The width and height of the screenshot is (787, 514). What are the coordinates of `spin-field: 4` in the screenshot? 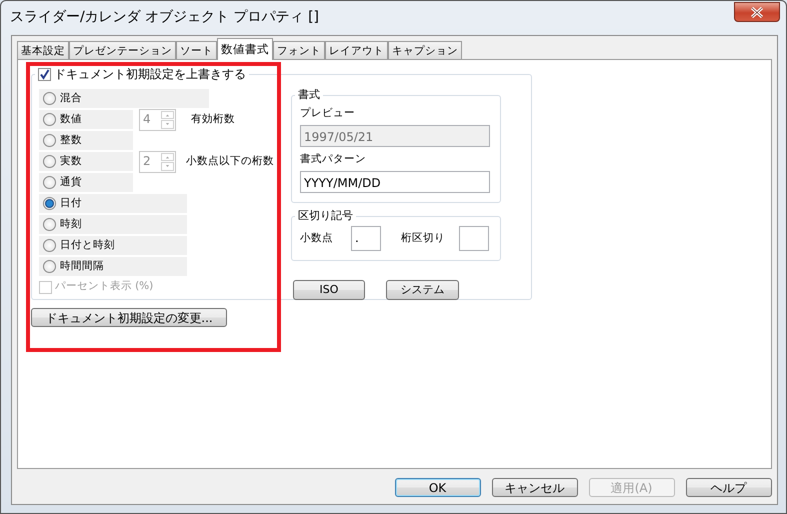 It's located at (157, 119).